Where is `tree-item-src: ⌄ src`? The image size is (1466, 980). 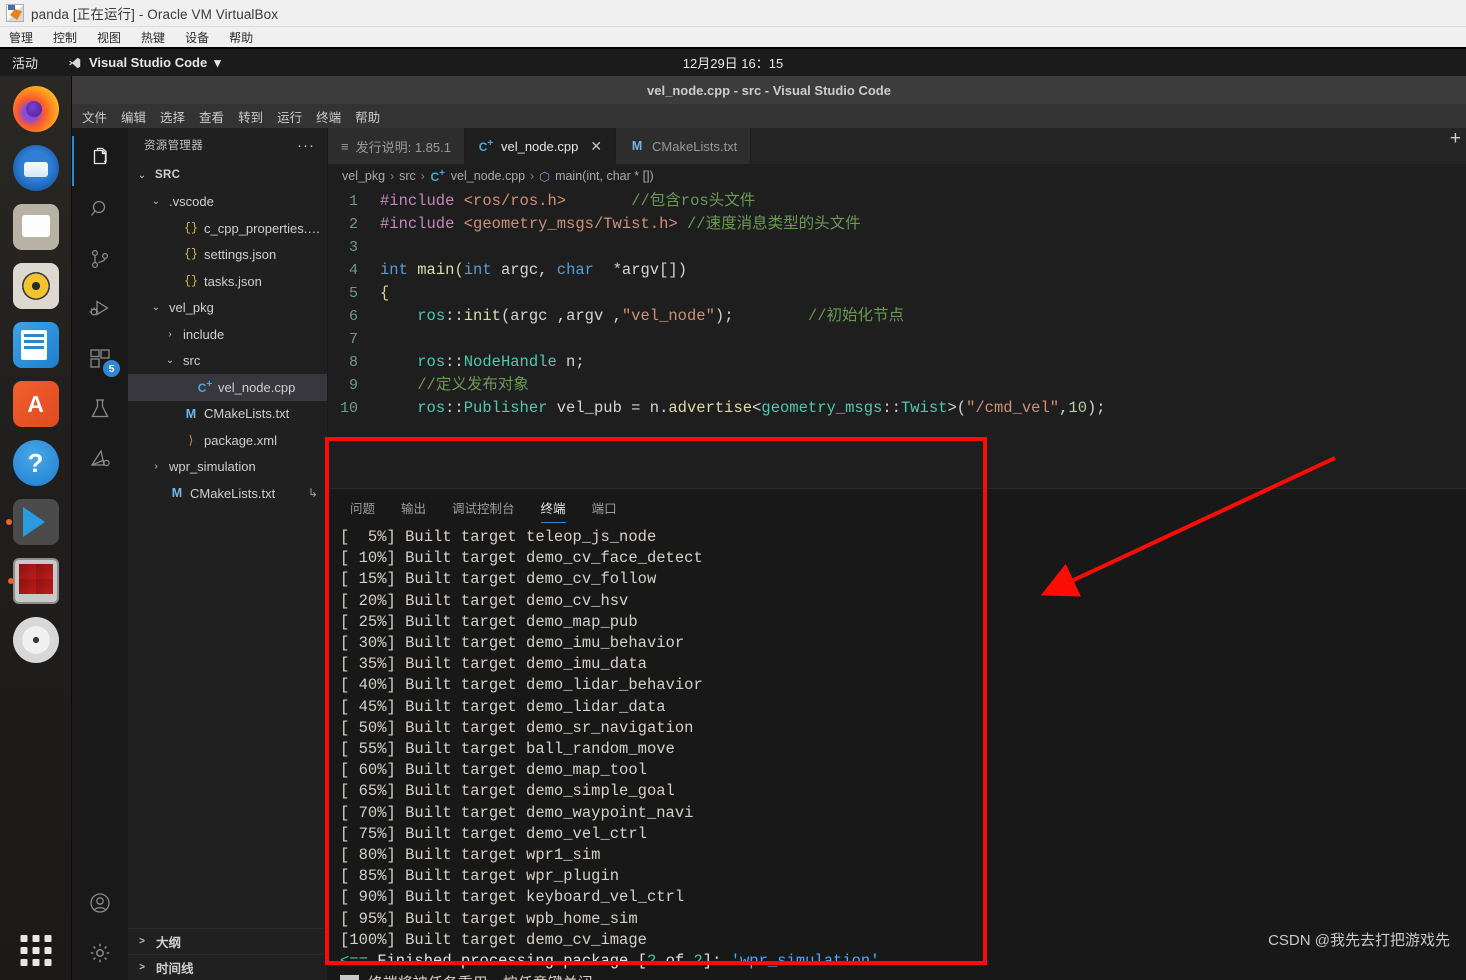
tree-item-src: ⌄ src is located at coordinates (227, 361).